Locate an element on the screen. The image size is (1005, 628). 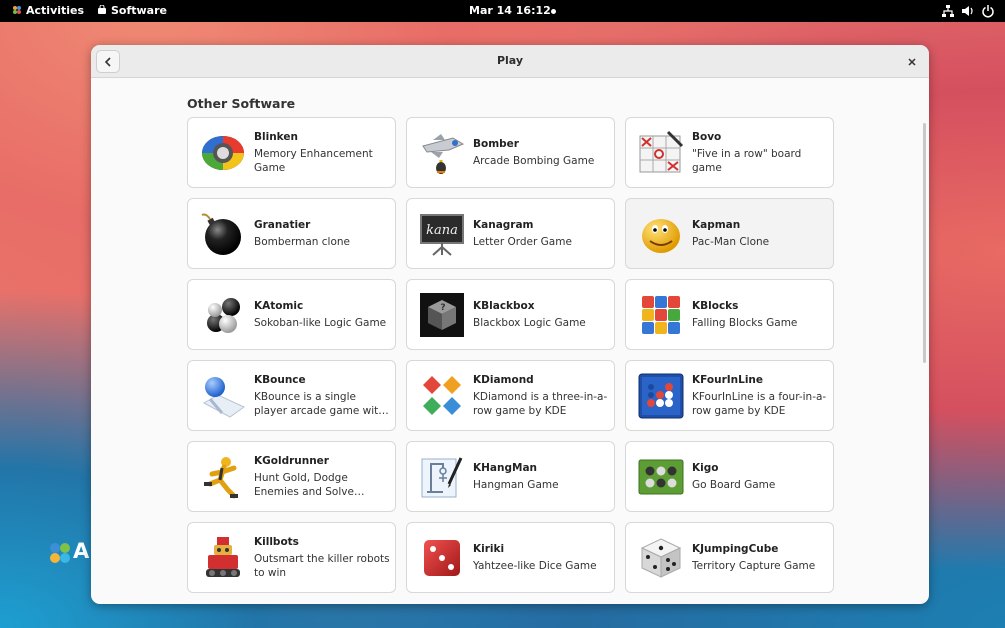
network-icon is located at coordinates (948, 11).